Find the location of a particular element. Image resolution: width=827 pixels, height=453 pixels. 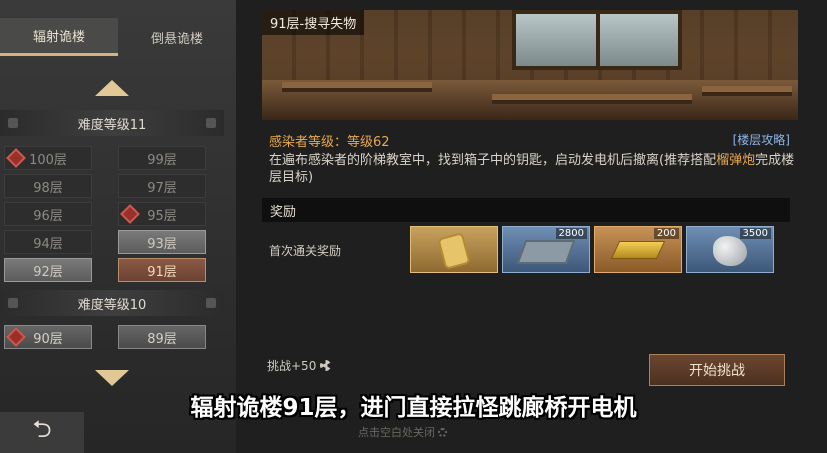

floor-button-99: 99层 is located at coordinates (162, 158).